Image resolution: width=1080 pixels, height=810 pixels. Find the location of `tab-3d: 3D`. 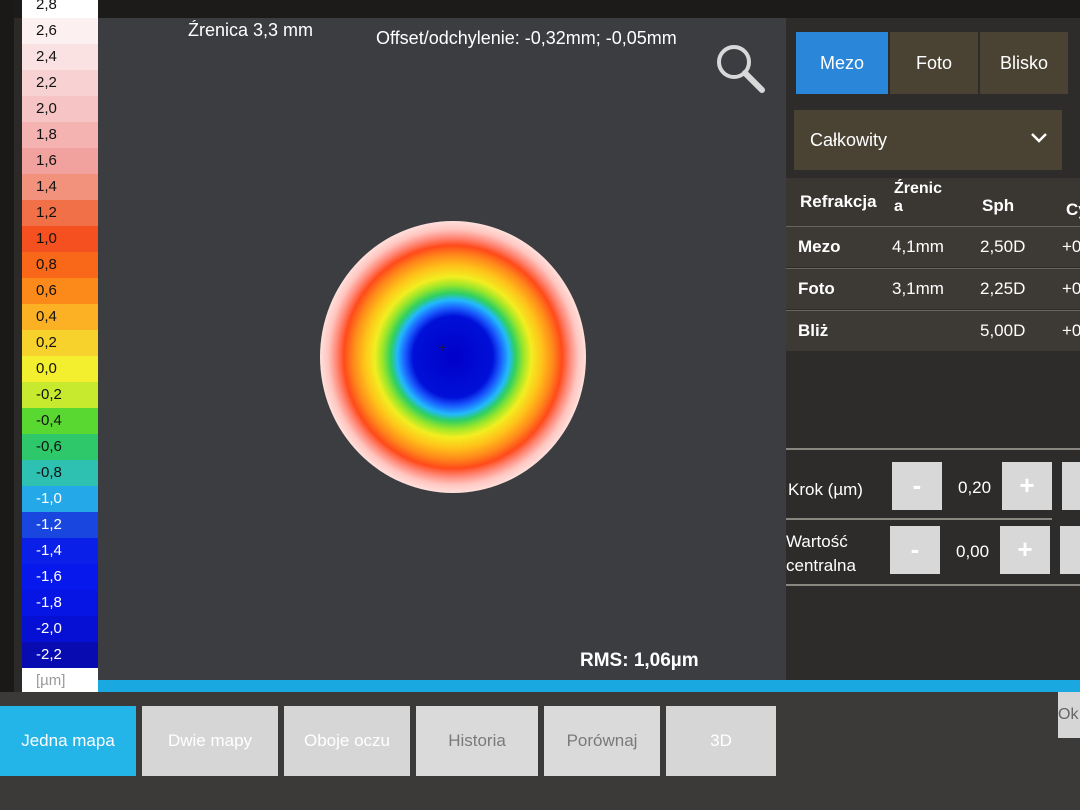

tab-3d: 3D is located at coordinates (721, 741).